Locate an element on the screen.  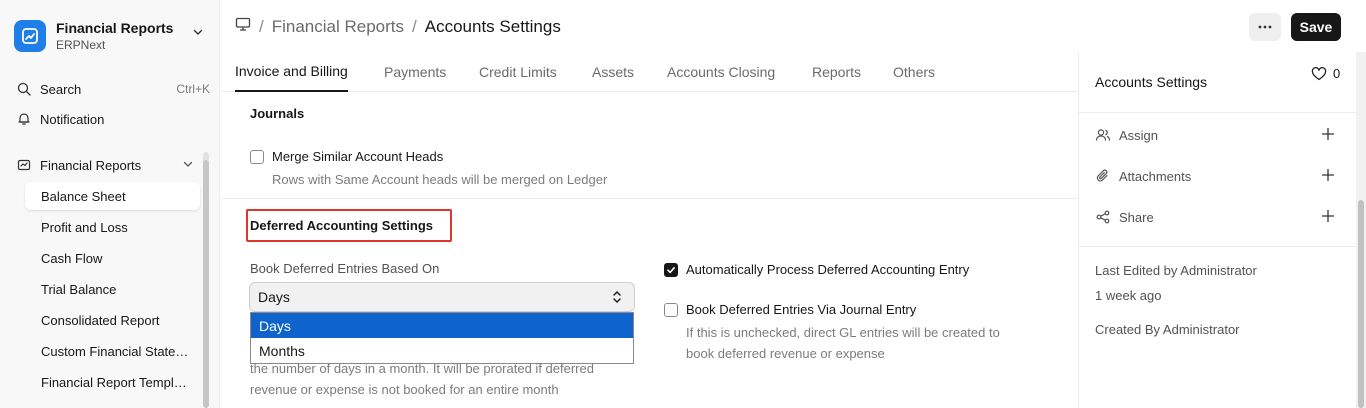
app-title: Financial Reports is located at coordinates (115, 28).